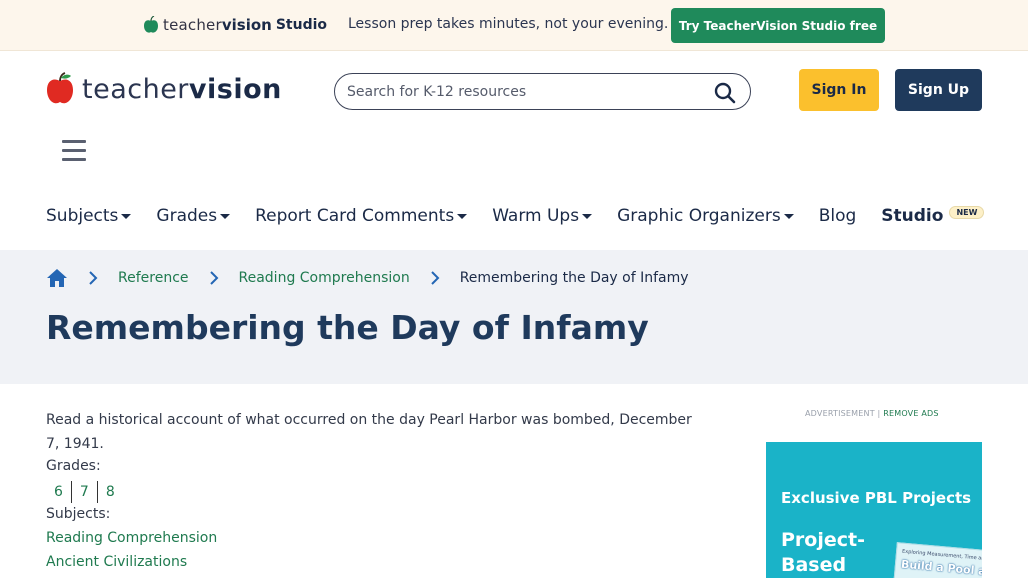  I want to click on nav-item-blog: Blog, so click(838, 216).